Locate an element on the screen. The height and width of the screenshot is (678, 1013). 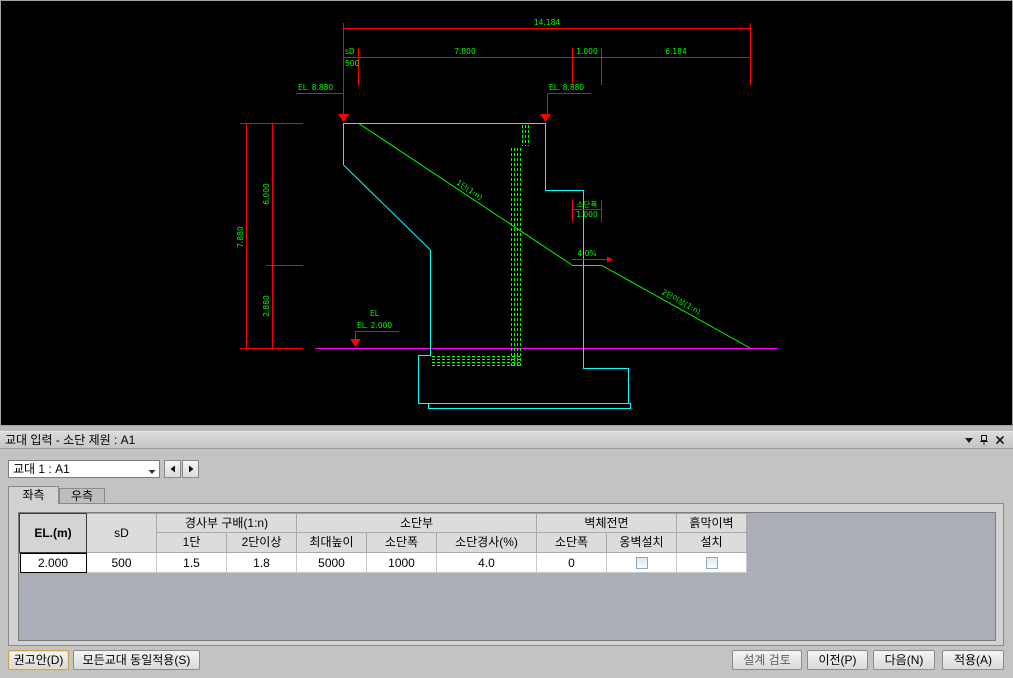
tab-left-side: 좌측 is located at coordinates (33, 495).